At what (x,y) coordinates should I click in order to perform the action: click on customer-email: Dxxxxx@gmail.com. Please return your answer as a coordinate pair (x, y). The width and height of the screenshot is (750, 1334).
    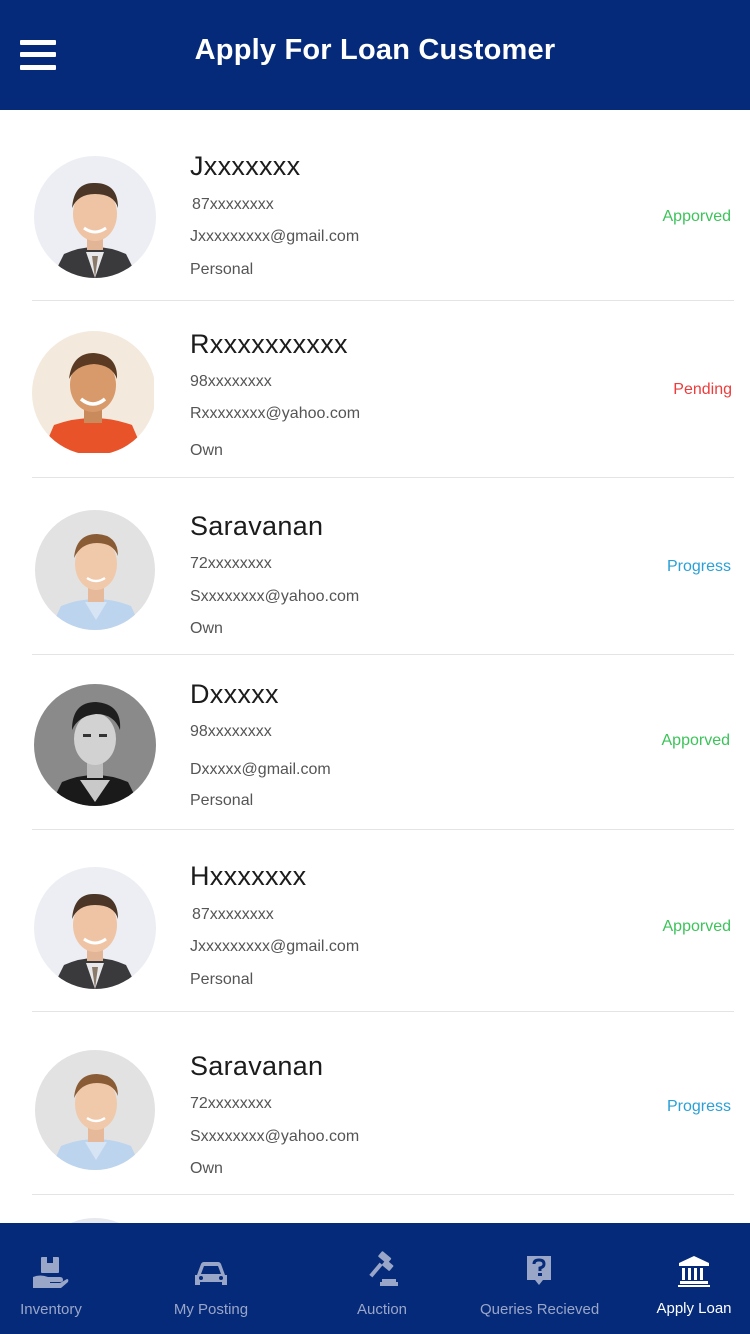
    Looking at the image, I should click on (260, 769).